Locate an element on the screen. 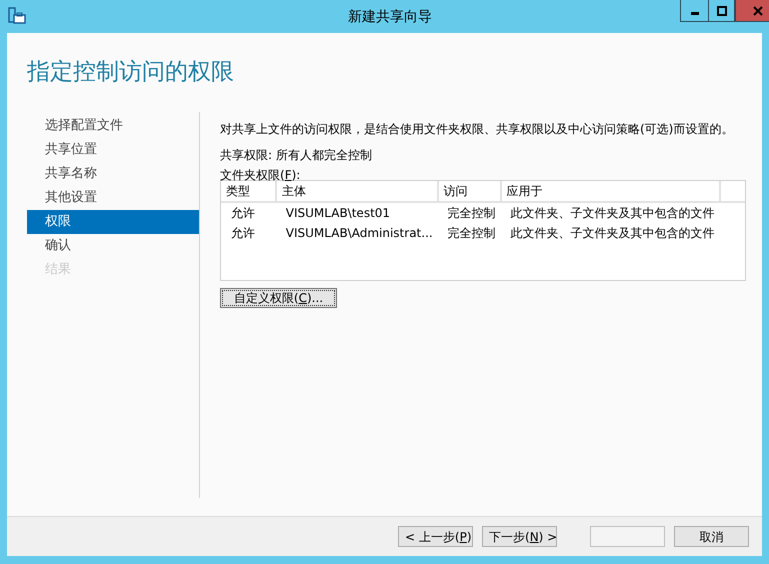 The image size is (769, 564). wizard-step: 其他设置 is located at coordinates (113, 198).